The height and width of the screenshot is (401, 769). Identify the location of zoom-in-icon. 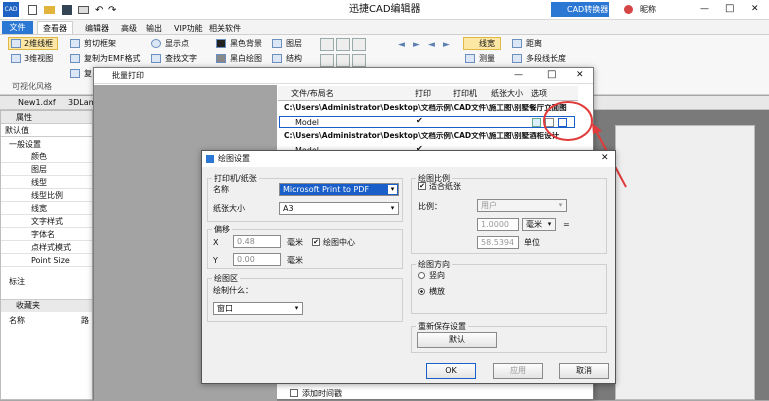
(359, 44).